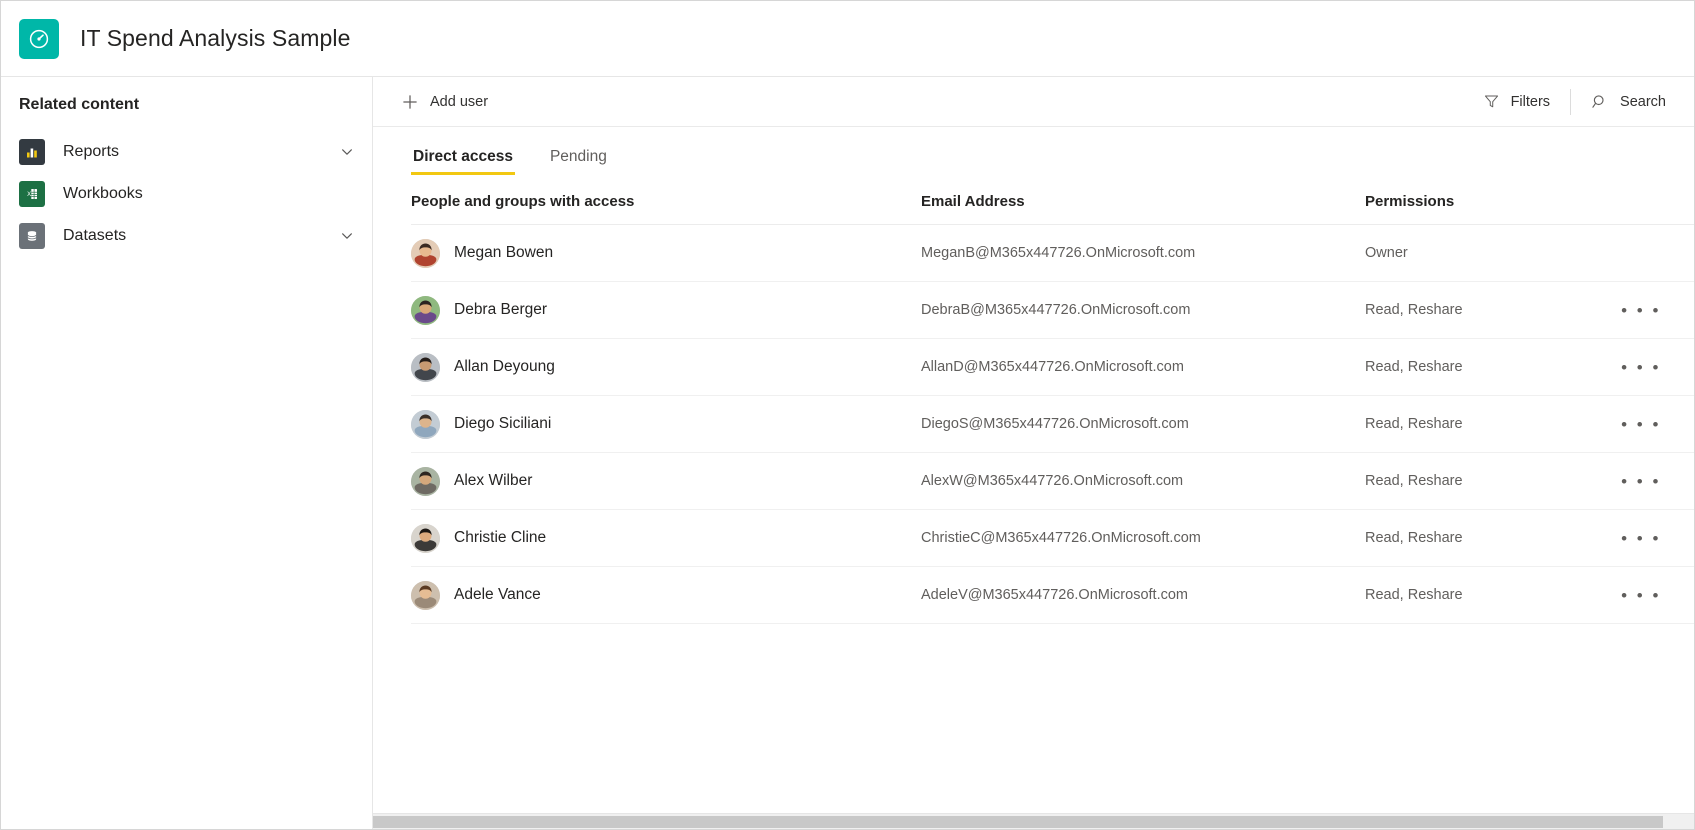 The height and width of the screenshot is (830, 1695). Describe the element at coordinates (847, 39) in the screenshot. I see `app-header: IT Spend Analysis Sample` at that location.